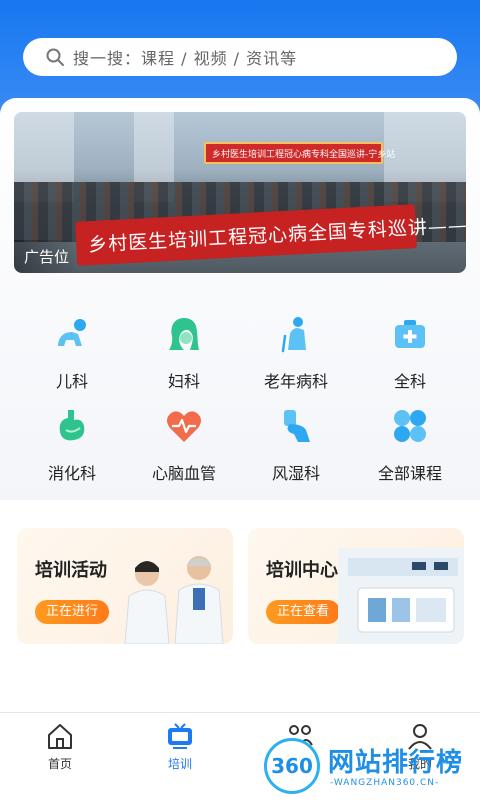 Image resolution: width=480 pixels, height=801 pixels. What do you see at coordinates (71, 570) in the screenshot?
I see `card-title: 培训活动` at bounding box center [71, 570].